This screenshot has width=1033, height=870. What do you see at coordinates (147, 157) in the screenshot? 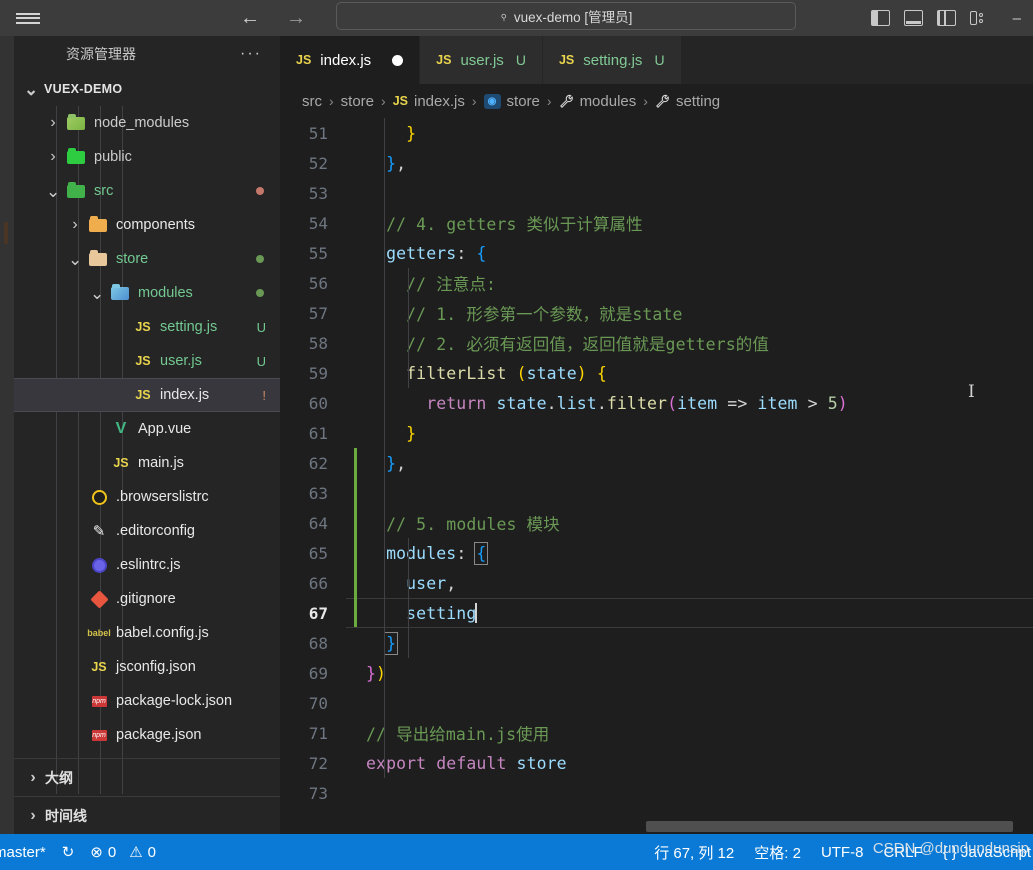
I see `tree-item-public: public` at bounding box center [147, 157].